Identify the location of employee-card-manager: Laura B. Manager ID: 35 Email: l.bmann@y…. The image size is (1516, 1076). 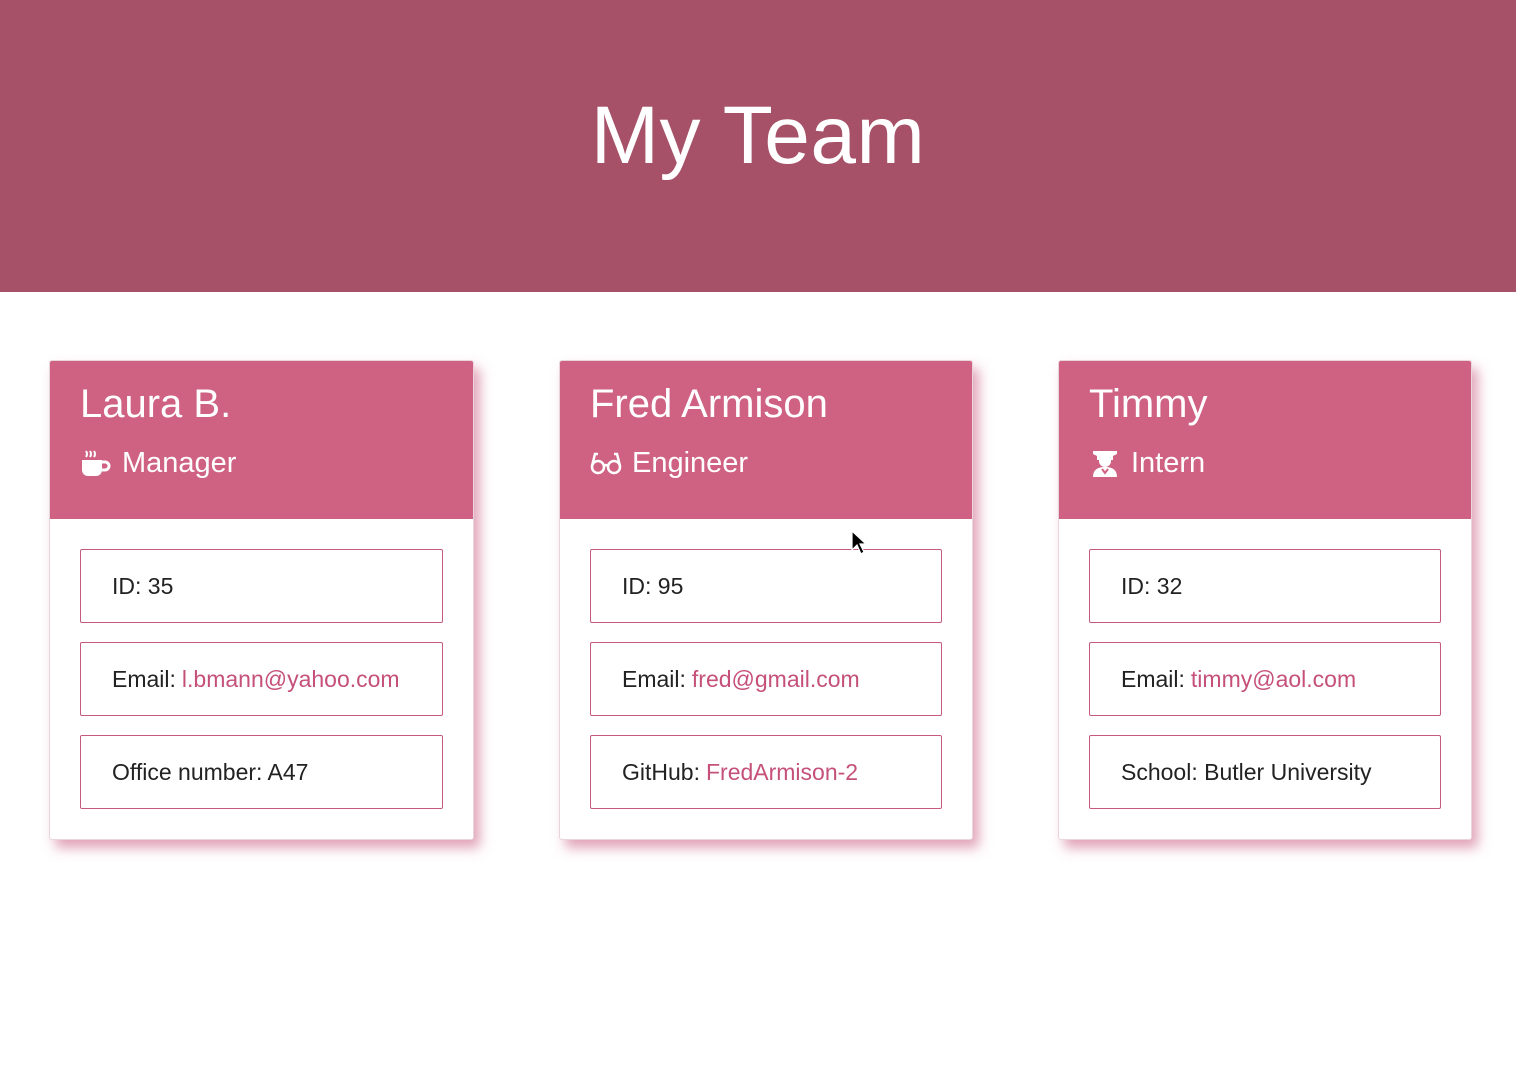
(261, 600).